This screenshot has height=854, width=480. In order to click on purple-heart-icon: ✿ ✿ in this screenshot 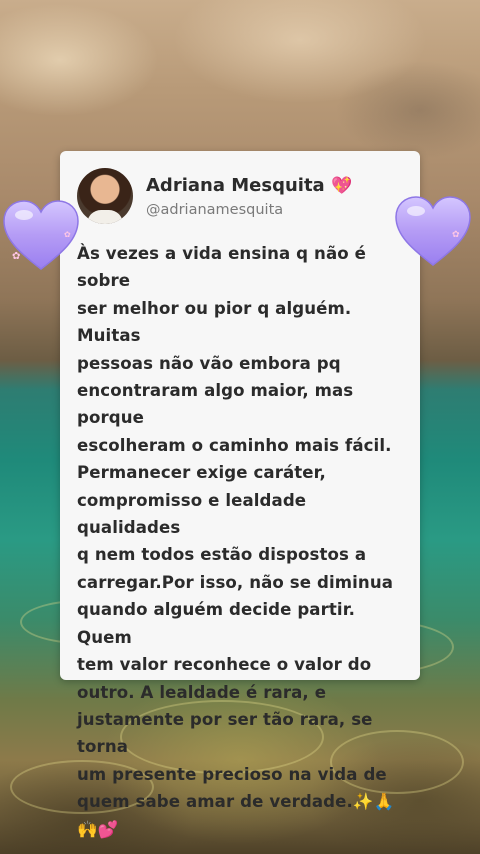, I will do `click(41, 235)`.